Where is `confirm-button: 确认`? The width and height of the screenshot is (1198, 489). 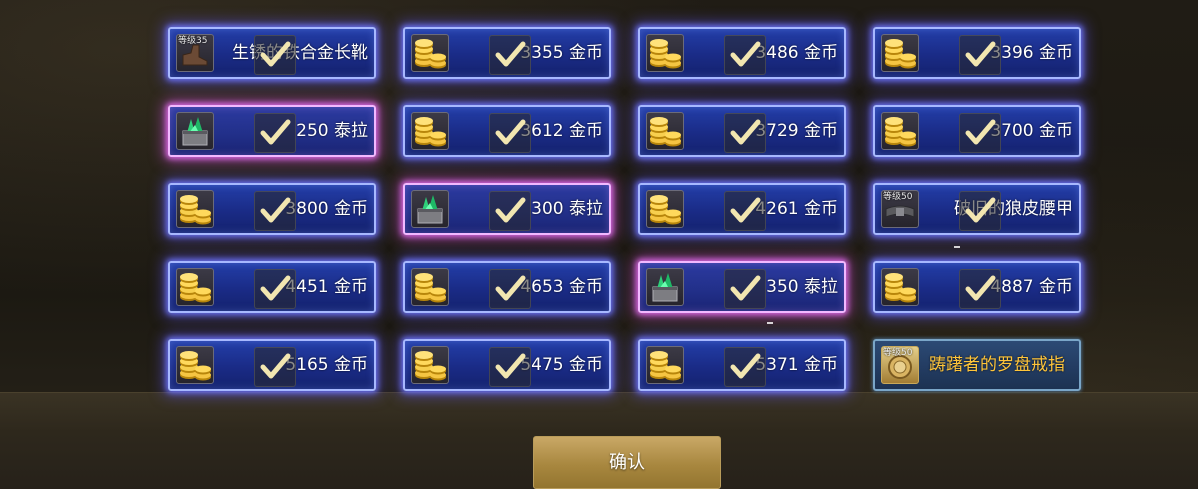
confirm-button: 确认 is located at coordinates (627, 462).